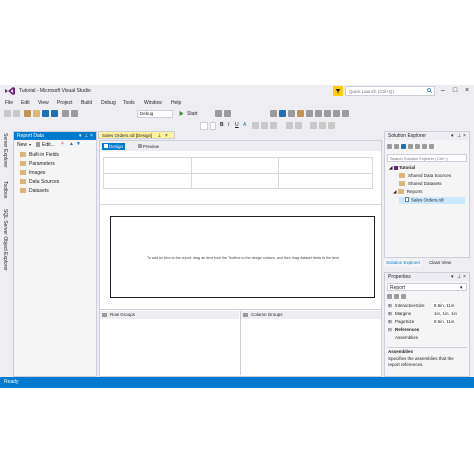 This screenshot has height=474, width=474. Describe the element at coordinates (222, 125) in the screenshot. I see `bold-icon: B` at that location.